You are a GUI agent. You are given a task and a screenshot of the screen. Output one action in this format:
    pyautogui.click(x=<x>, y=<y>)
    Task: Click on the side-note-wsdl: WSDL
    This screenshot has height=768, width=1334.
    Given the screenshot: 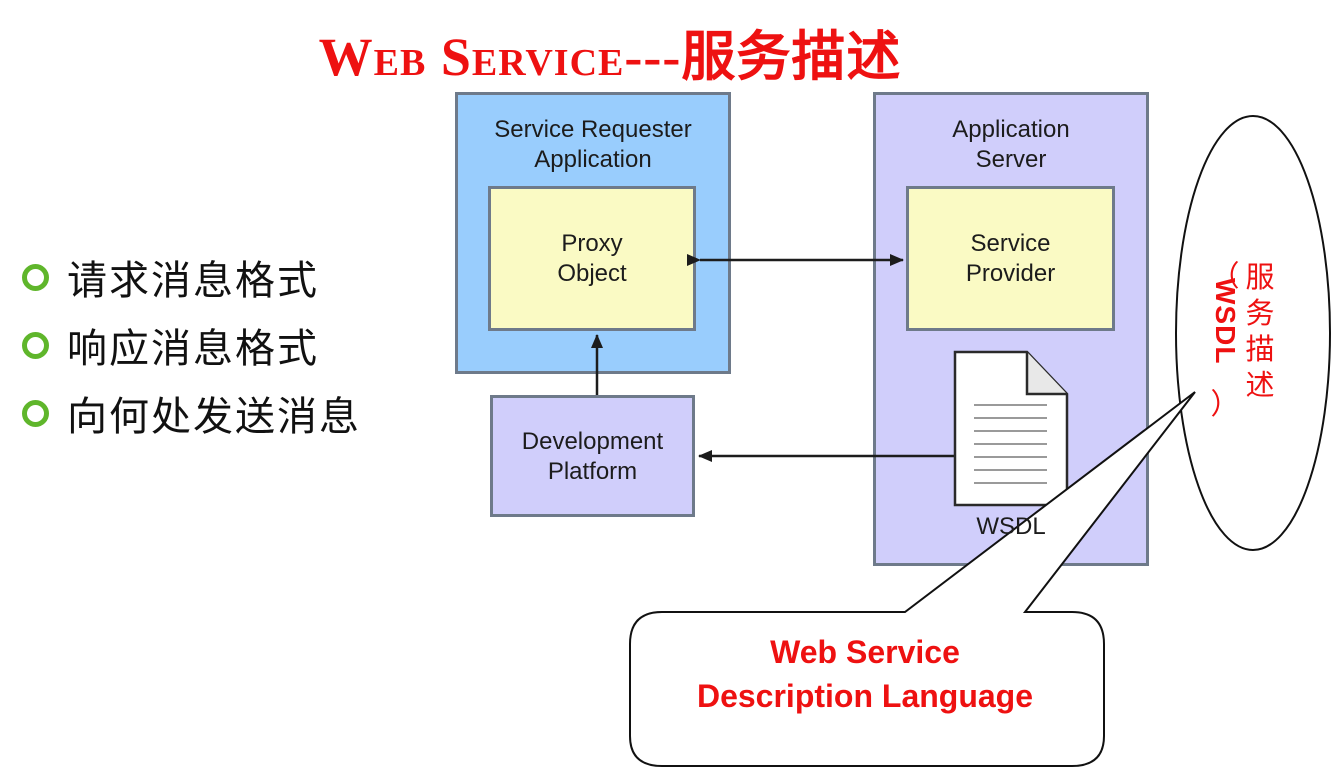 What is the action you would take?
    pyautogui.click(x=1225, y=321)
    